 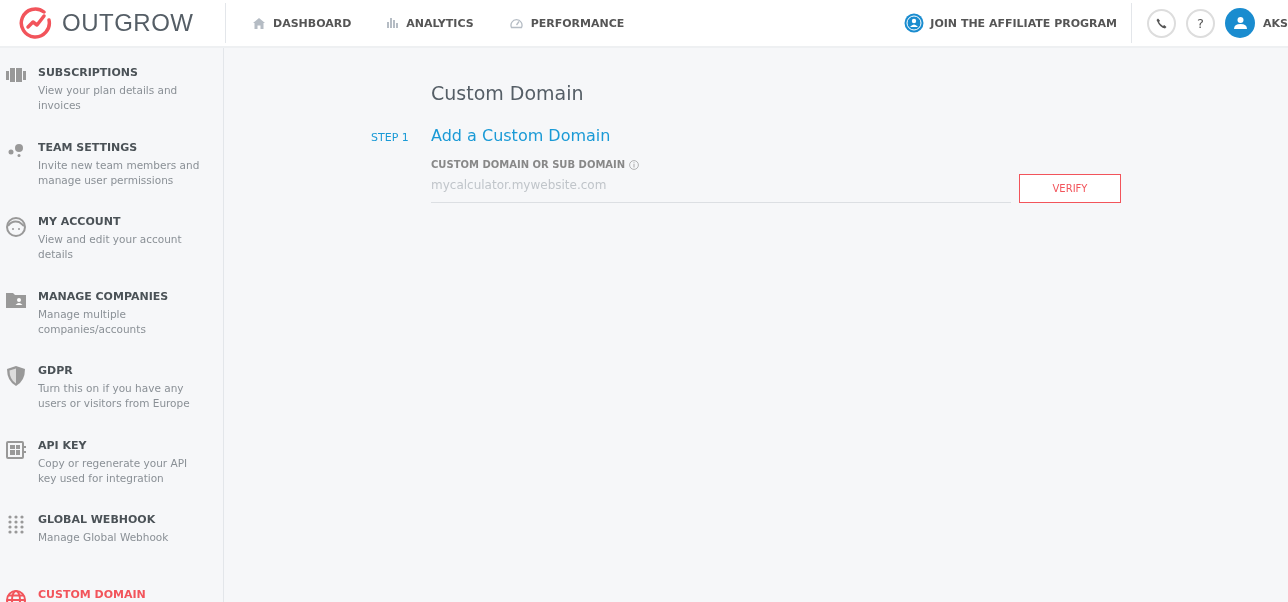 What do you see at coordinates (567, 23) in the screenshot?
I see `nav-link: PERFORMANCE` at bounding box center [567, 23].